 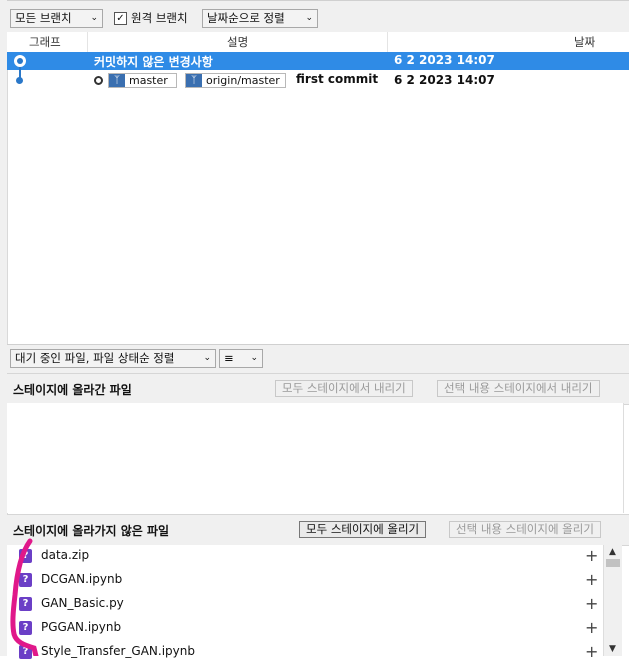 What do you see at coordinates (318, 42) in the screenshot?
I see `commit-list-header: 그래프 설명 날짜` at bounding box center [318, 42].